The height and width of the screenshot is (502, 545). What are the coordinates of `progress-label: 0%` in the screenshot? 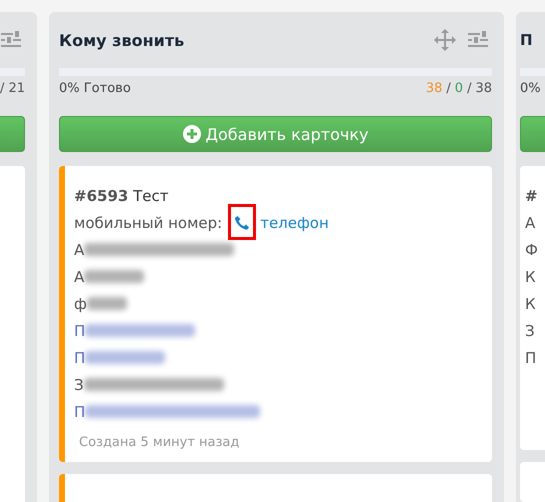 It's located at (530, 88).